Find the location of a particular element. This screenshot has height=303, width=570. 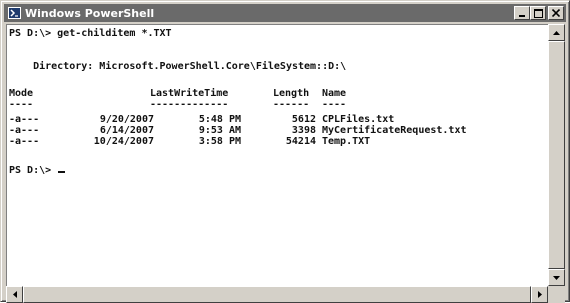

arrow-up-icon is located at coordinates (556, 32).